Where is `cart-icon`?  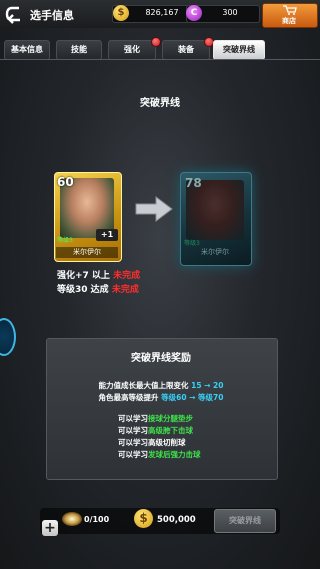 cart-icon is located at coordinates (290, 10).